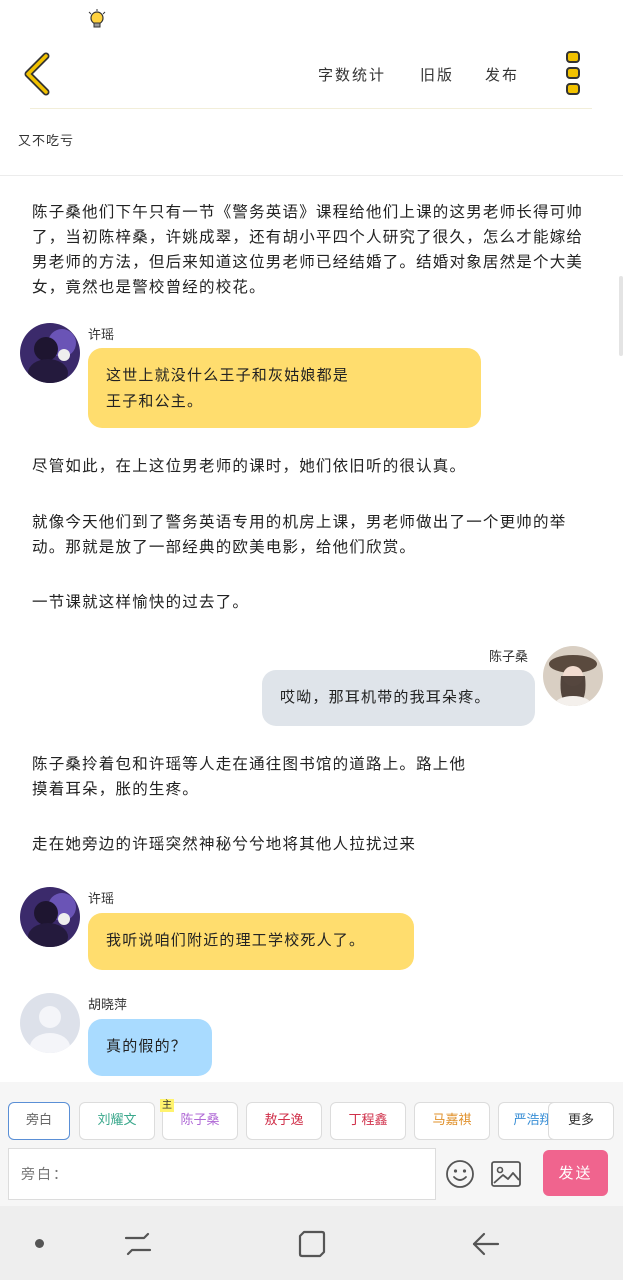 Image resolution: width=623 pixels, height=1280 pixels. Describe the element at coordinates (311, 108) in the screenshot. I see `topbar-divider` at that location.